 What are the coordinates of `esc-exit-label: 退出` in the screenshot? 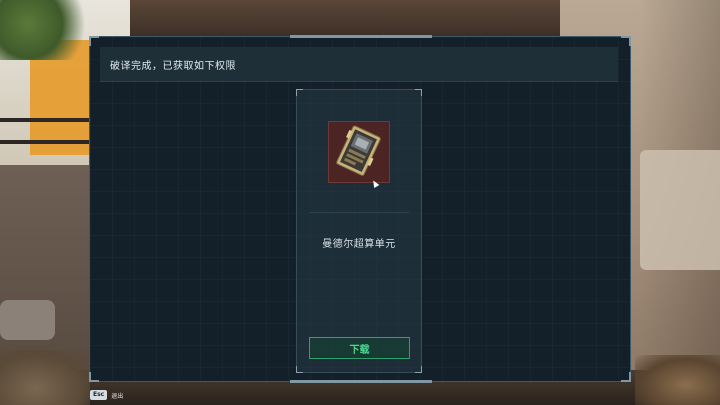 It's located at (117, 396).